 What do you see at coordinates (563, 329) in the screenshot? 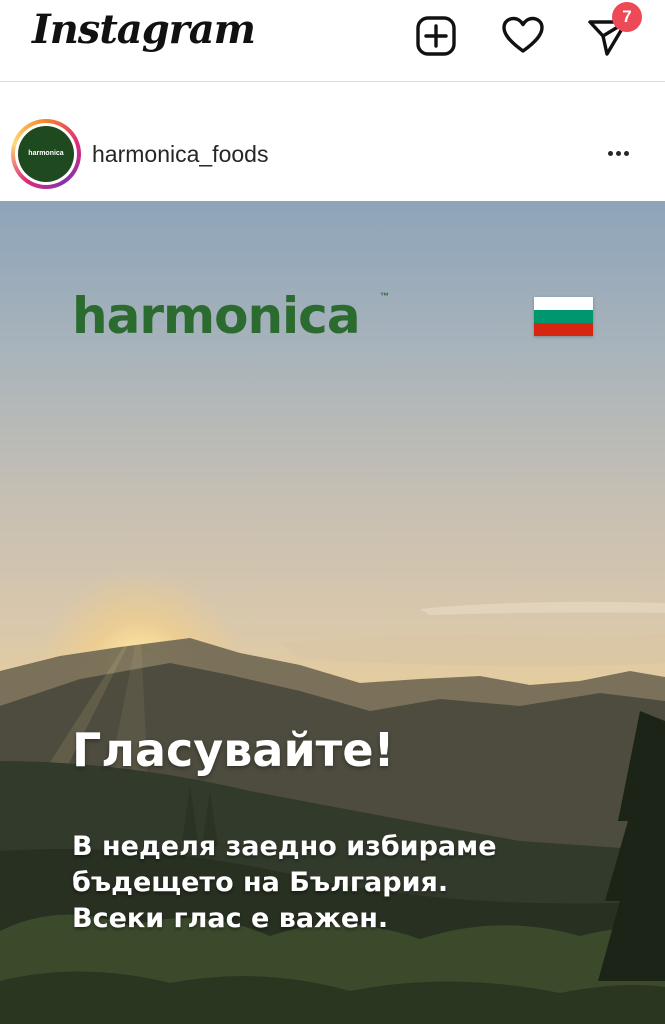
I see `flag-stripe-red` at bounding box center [563, 329].